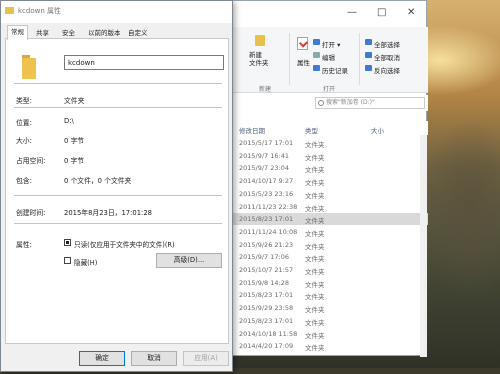 This screenshot has width=500, height=374. I want to click on apply-button: 应用(A), so click(206, 358).